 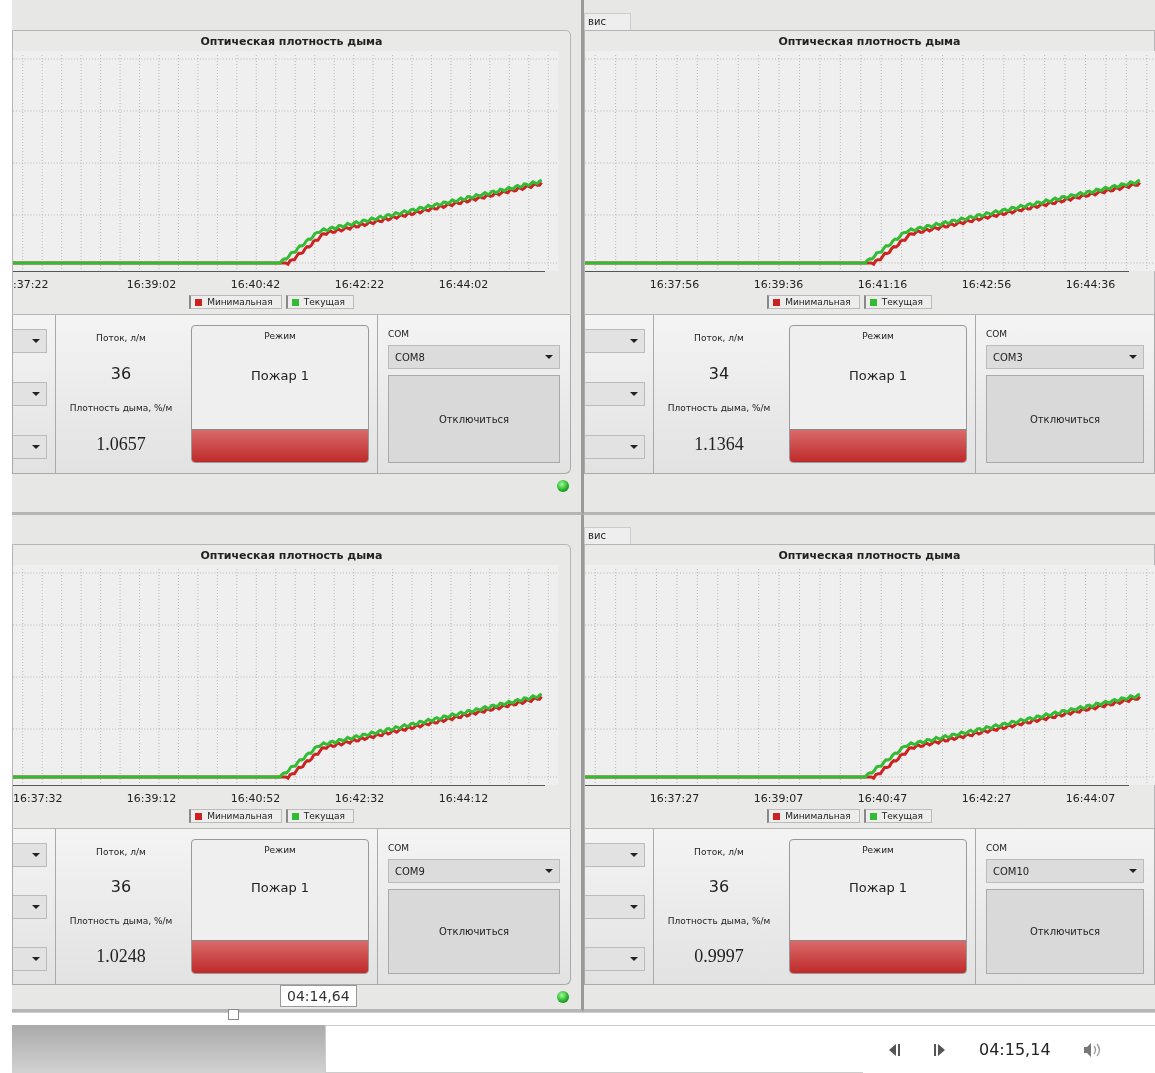 I want to click on axis-tick-label: 16:40:52, so click(x=255, y=799).